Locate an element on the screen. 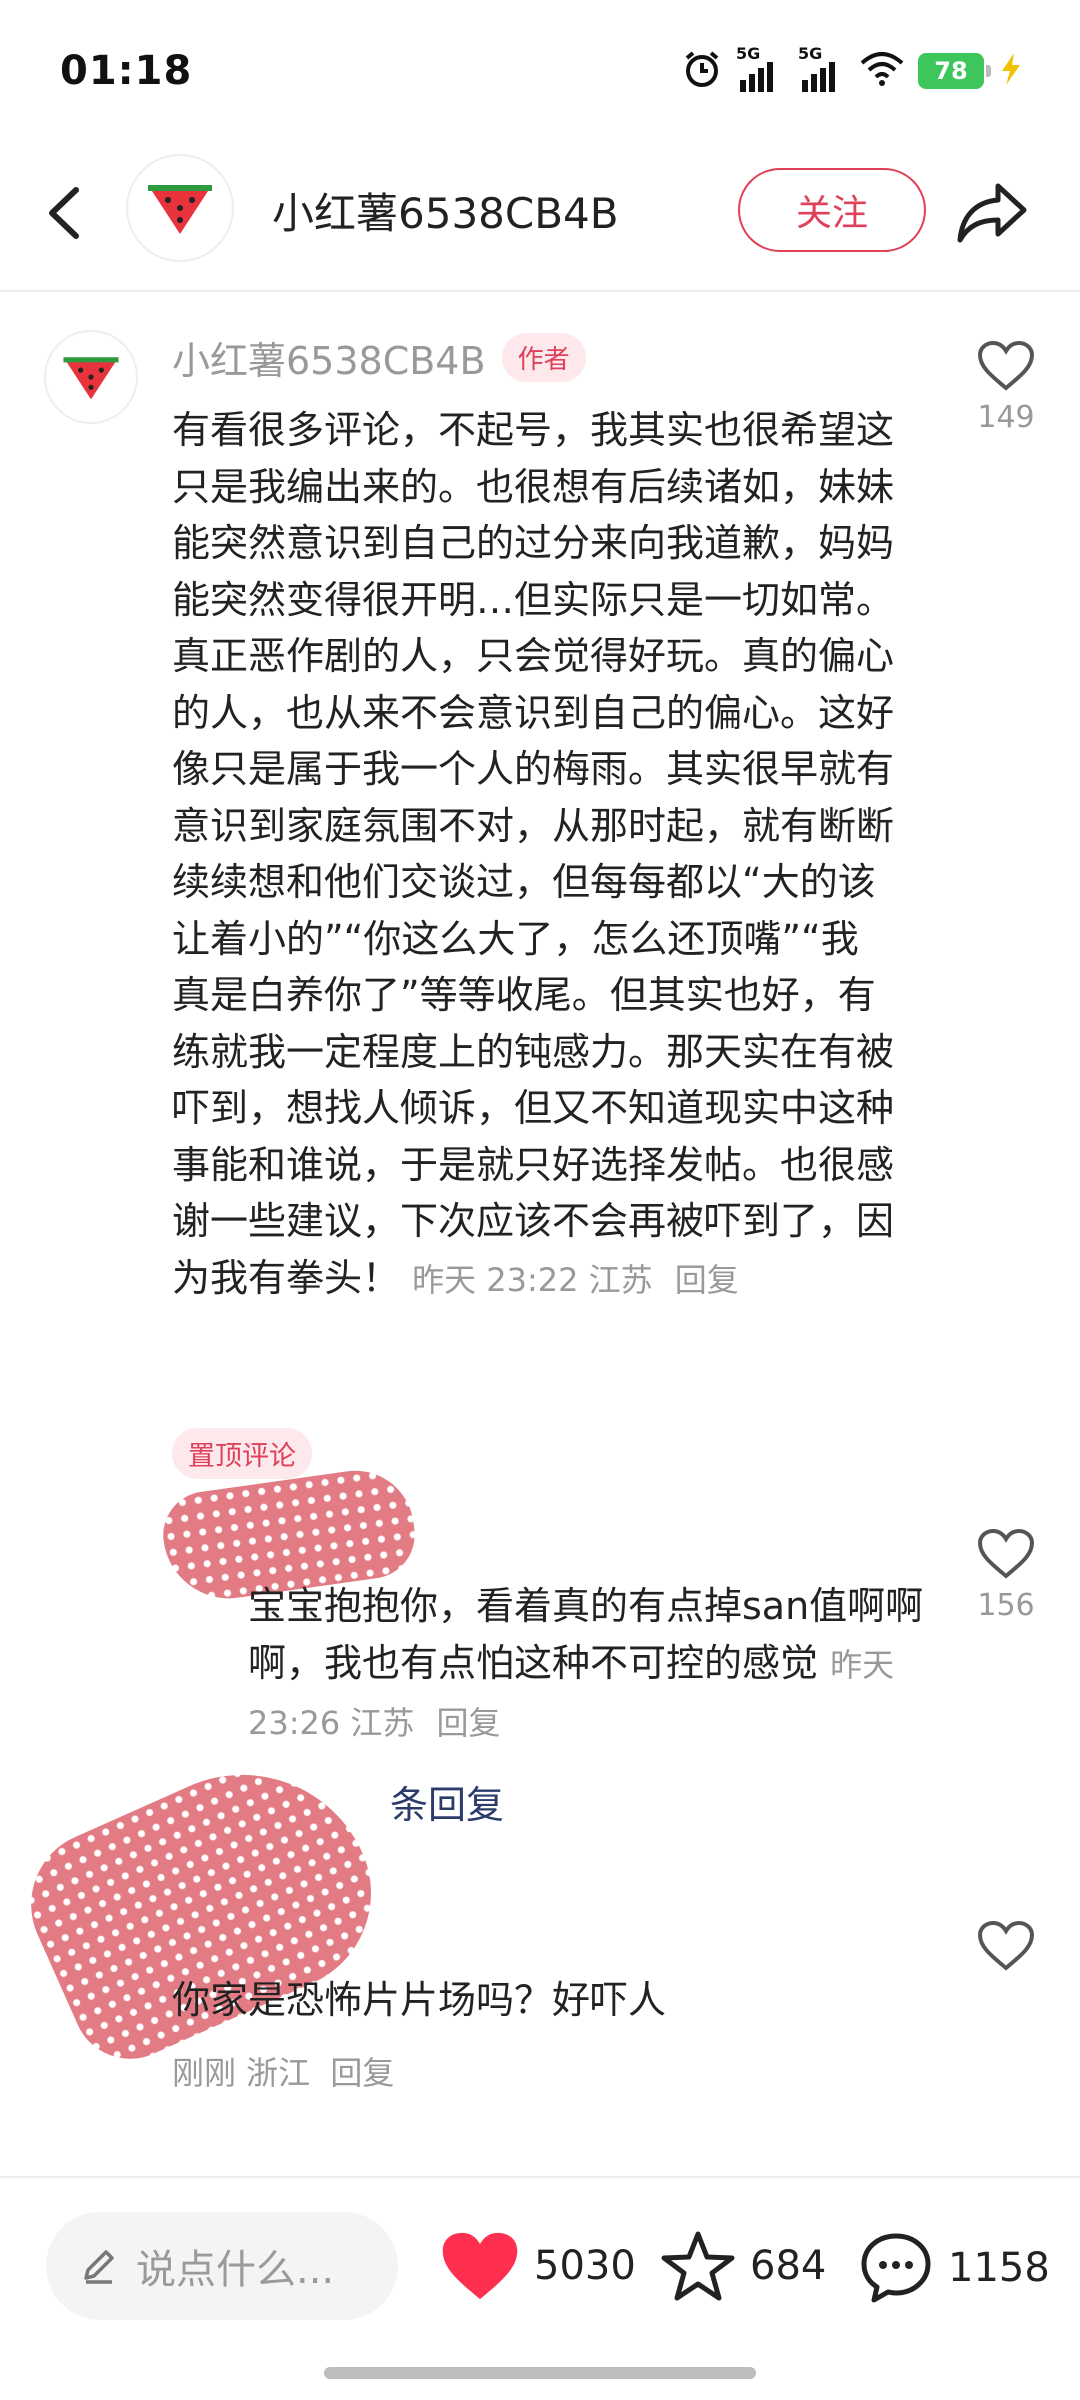  header-username: 小红薯6538CB4B is located at coordinates (445, 210).